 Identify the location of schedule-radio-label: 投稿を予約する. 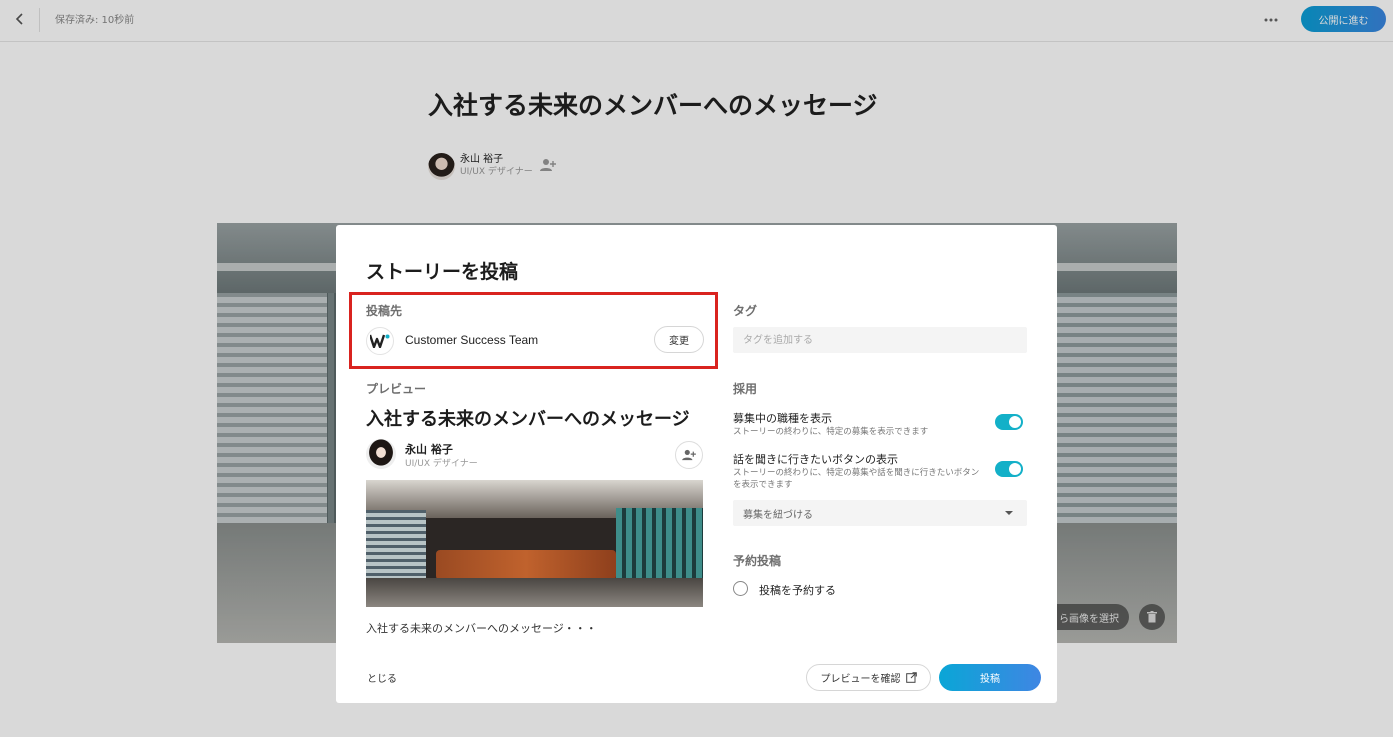
(797, 590).